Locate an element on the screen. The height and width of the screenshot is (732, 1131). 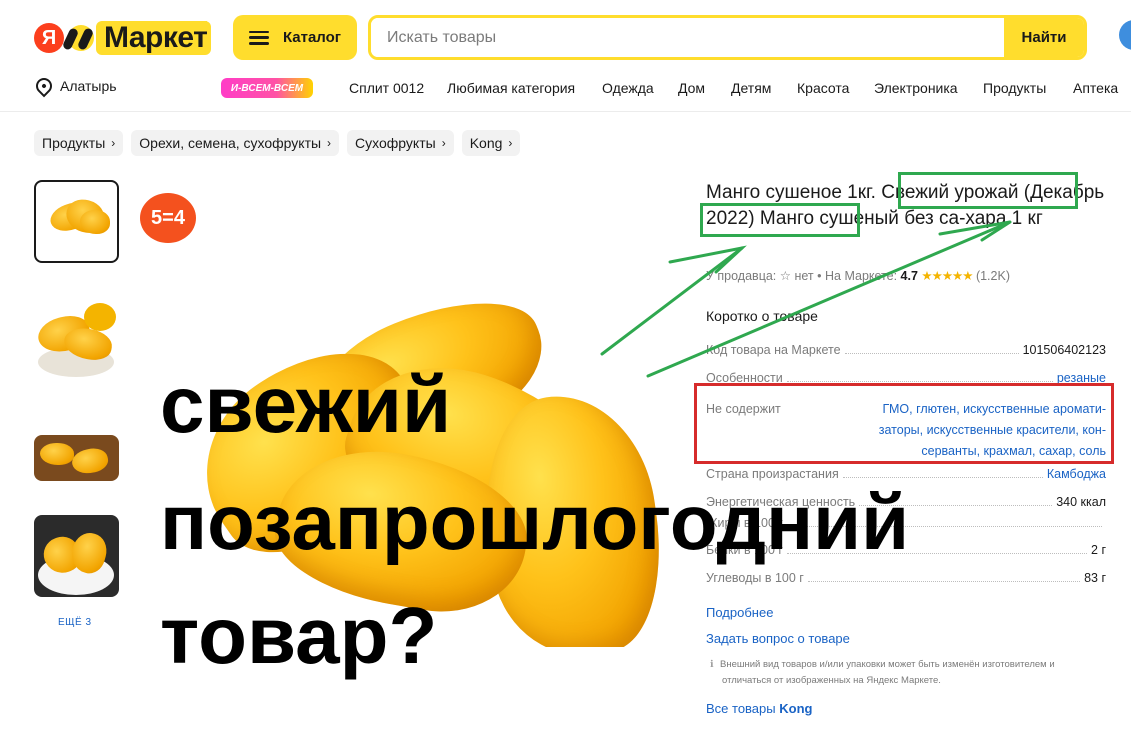
nav-item-clothes: Одежда is located at coordinates (628, 88).